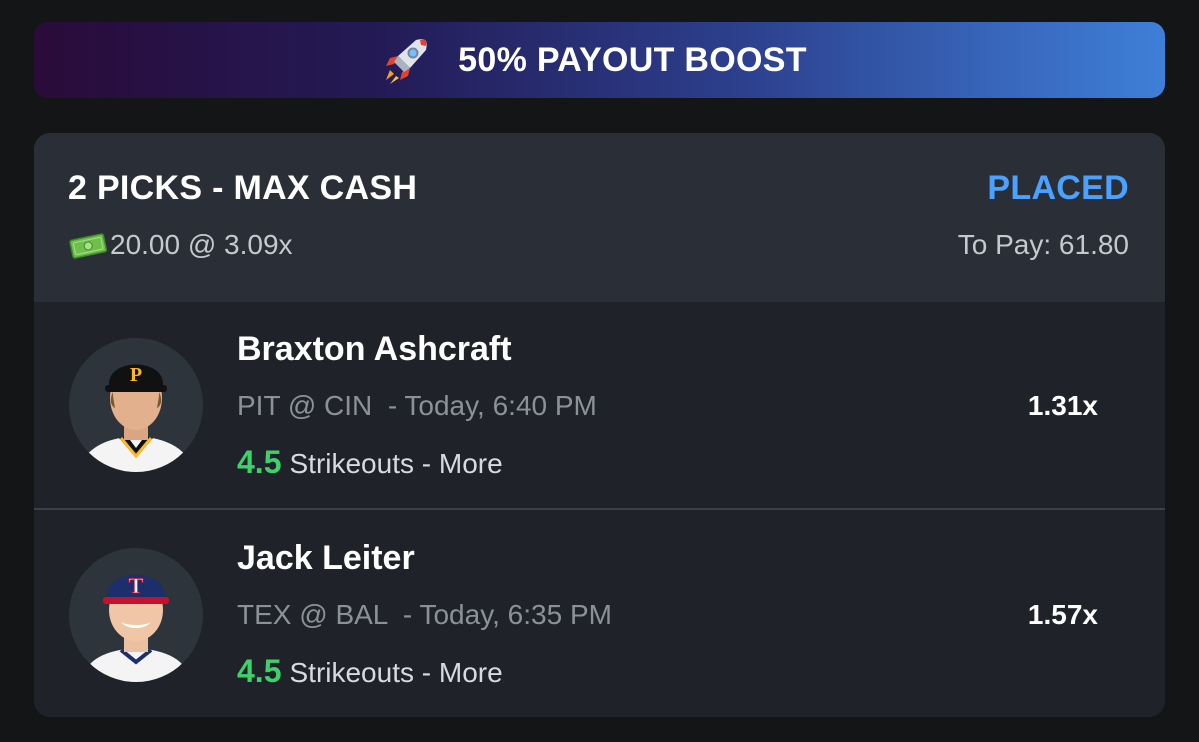  What do you see at coordinates (632, 59) in the screenshot?
I see `banner-label: 50% PAYOUT BOOST` at bounding box center [632, 59].